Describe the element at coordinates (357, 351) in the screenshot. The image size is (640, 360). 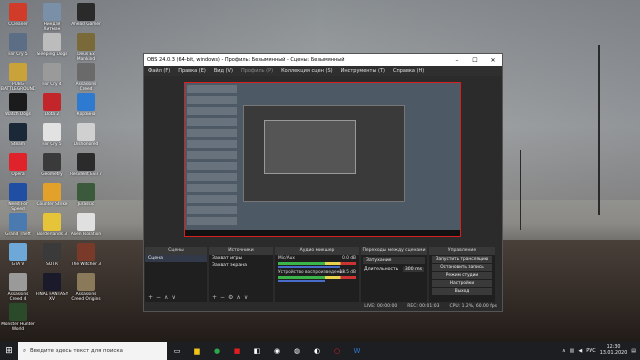
I see `word-icon: W` at that location.